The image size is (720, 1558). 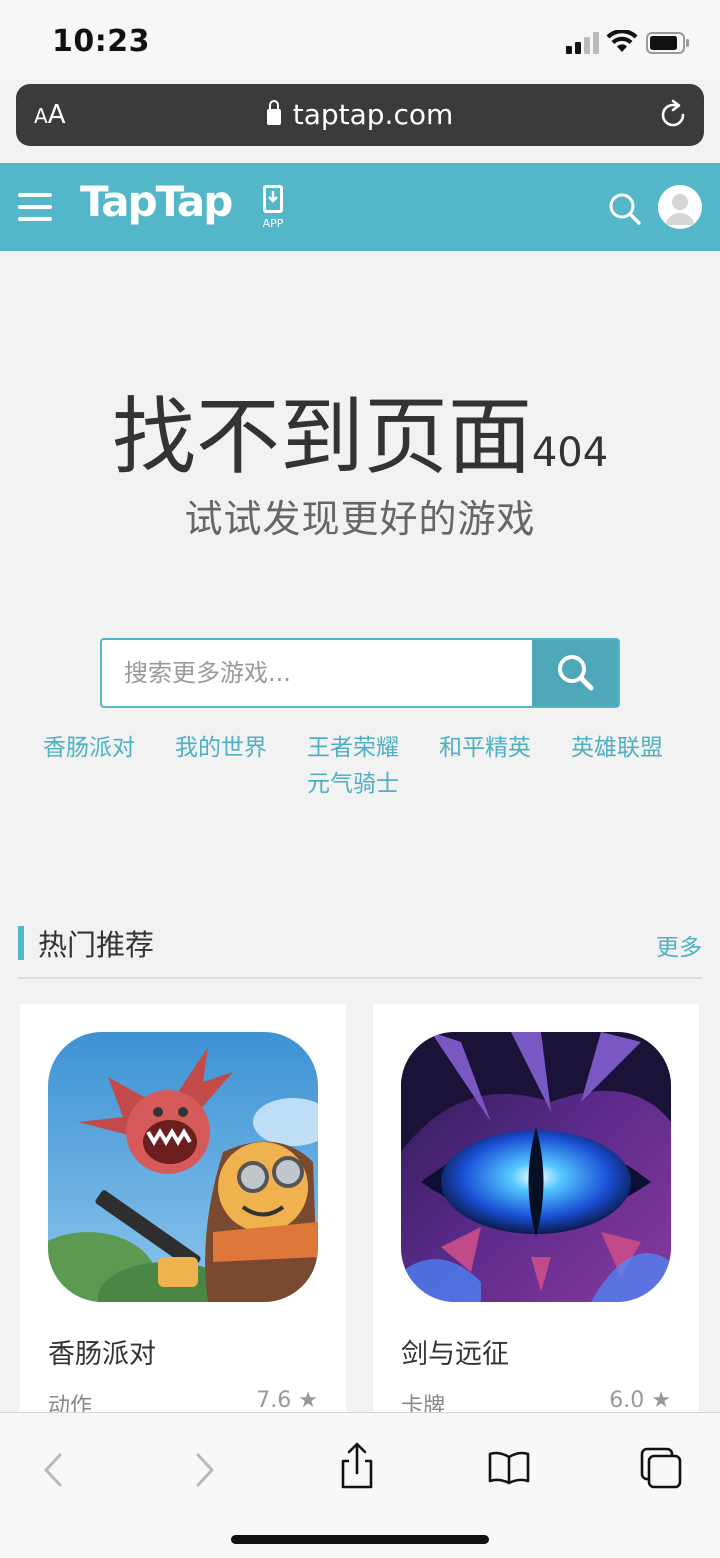 I want to click on game-card: 剑与远征 卡牌 6.0 ★, so click(x=536, y=1214).